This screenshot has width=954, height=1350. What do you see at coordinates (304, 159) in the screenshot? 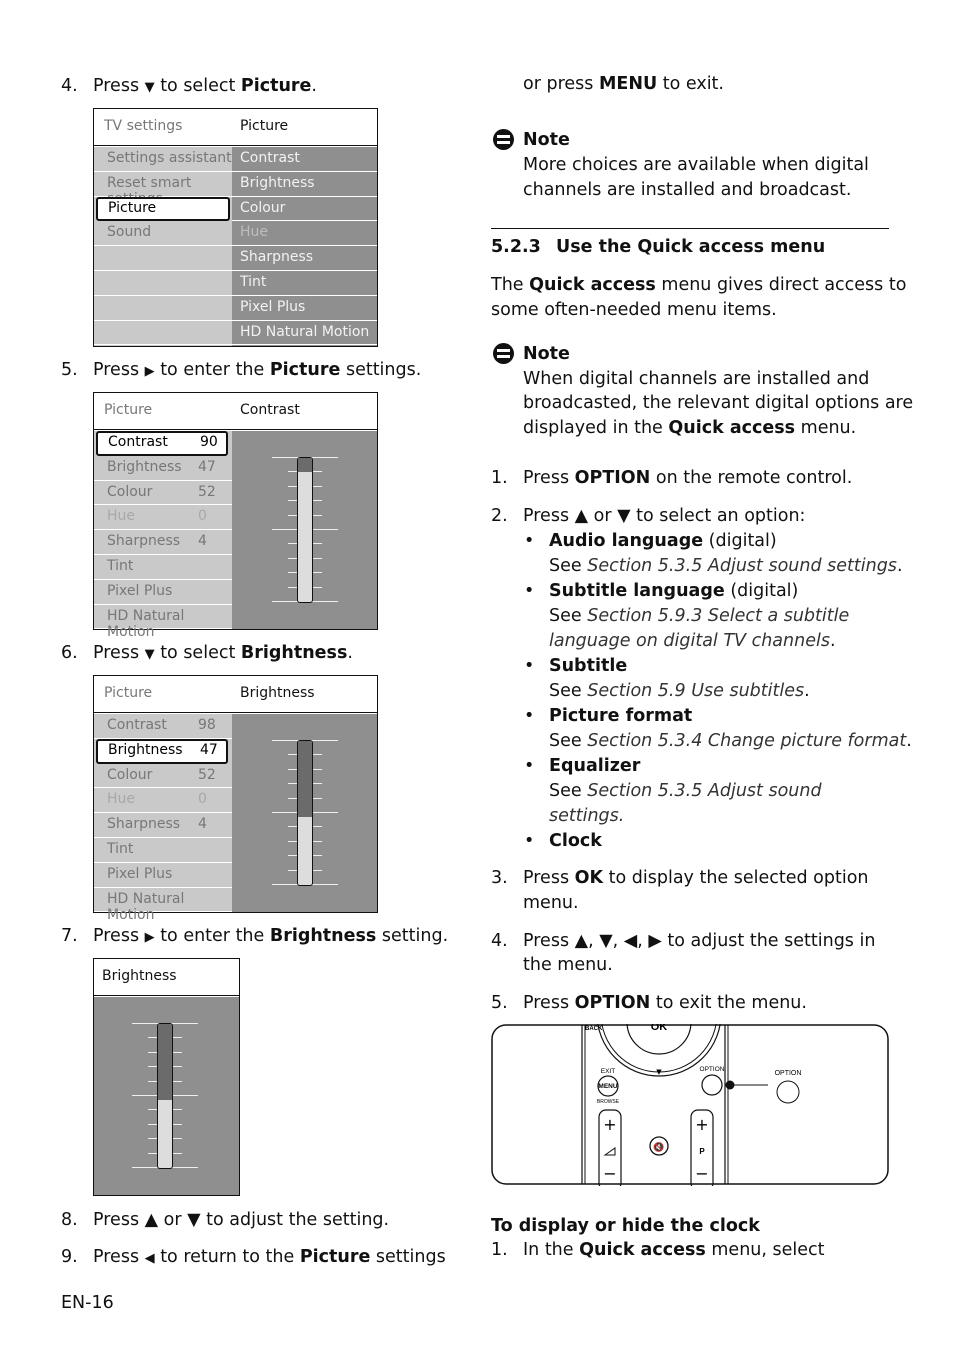
I see `menu-item-contrast: Contrast` at bounding box center [304, 159].